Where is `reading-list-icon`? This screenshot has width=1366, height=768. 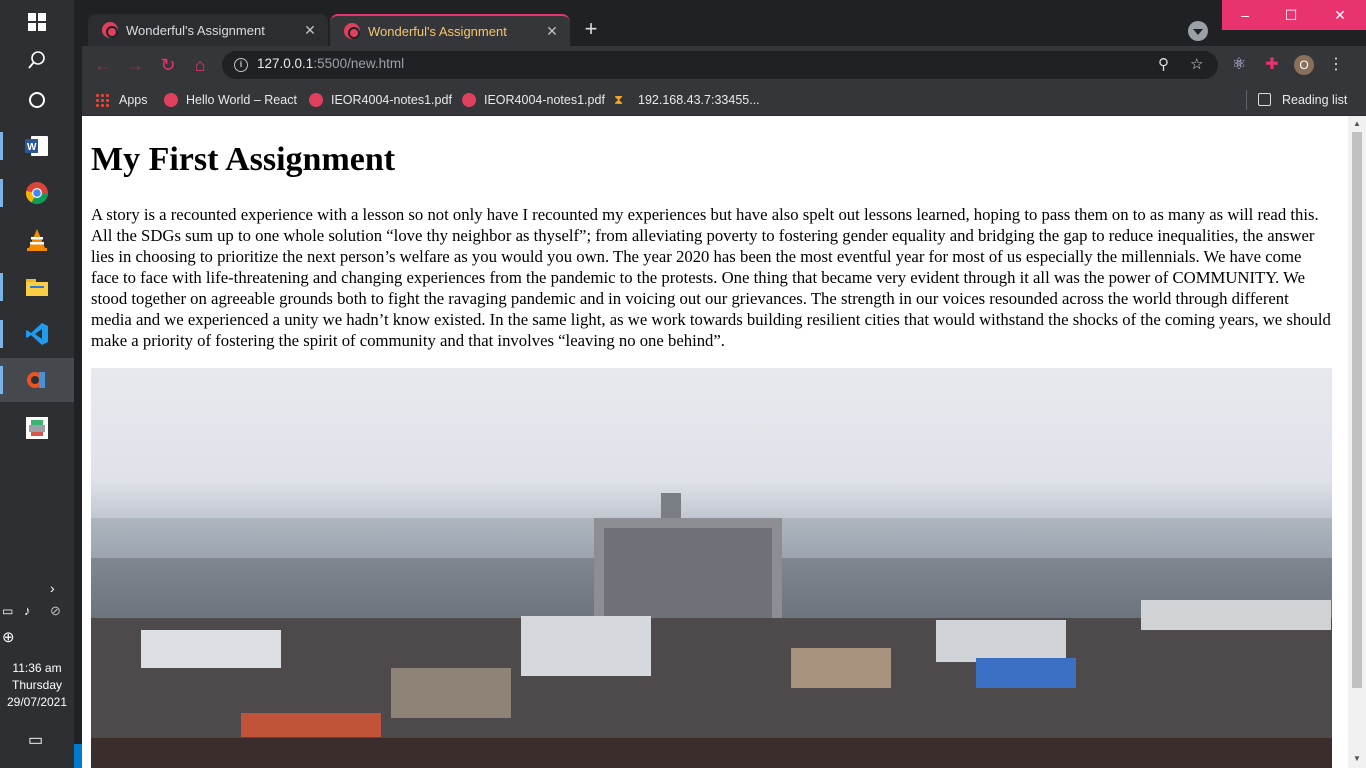
reading-list-icon is located at coordinates (1264, 99).